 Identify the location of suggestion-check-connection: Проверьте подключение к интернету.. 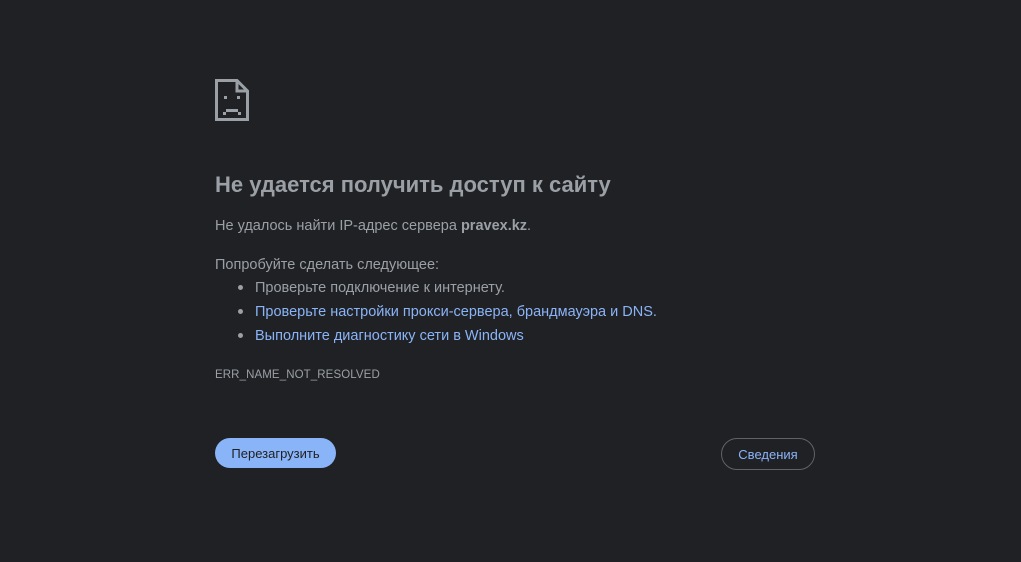
(436, 292).